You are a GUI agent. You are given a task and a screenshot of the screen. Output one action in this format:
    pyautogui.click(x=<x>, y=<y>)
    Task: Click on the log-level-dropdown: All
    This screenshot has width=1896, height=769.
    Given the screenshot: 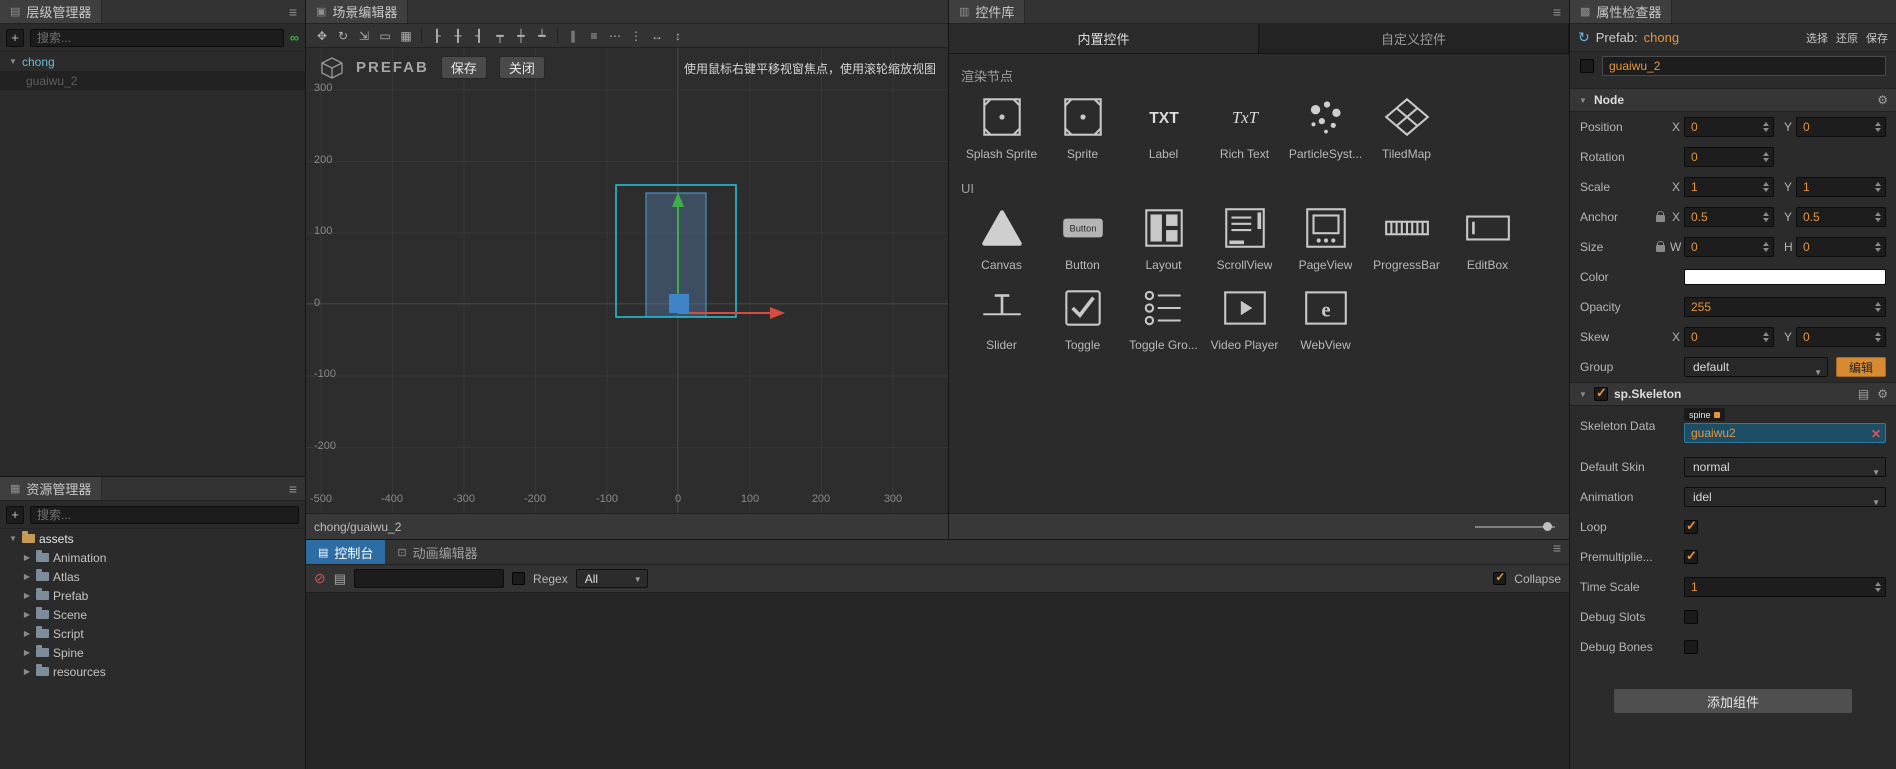 What is the action you would take?
    pyautogui.click(x=611, y=578)
    